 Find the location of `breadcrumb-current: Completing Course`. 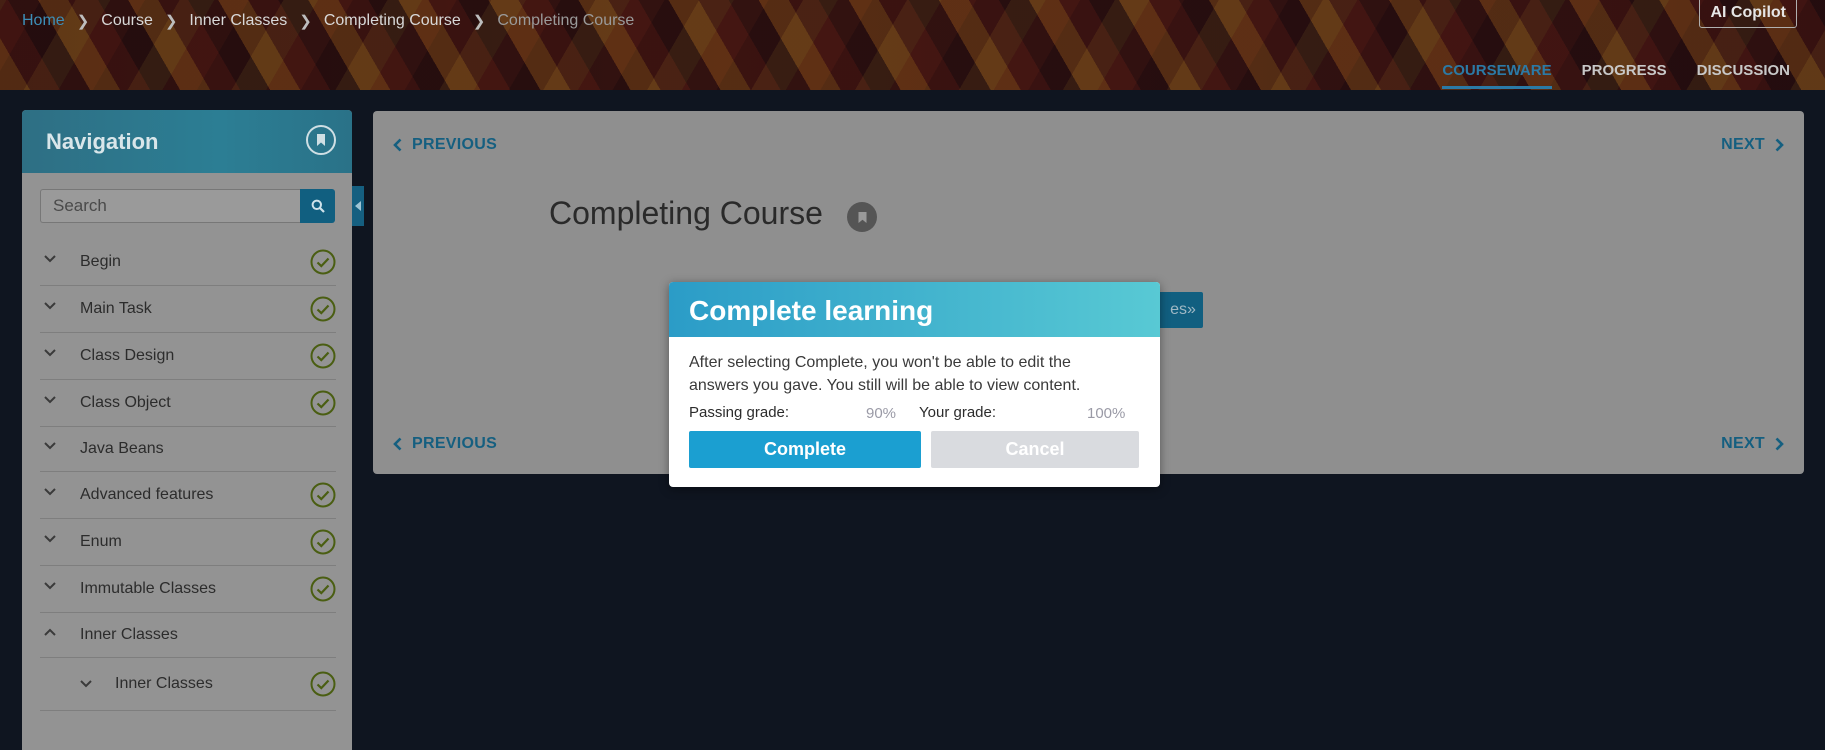

breadcrumb-current: Completing Course is located at coordinates (566, 20).